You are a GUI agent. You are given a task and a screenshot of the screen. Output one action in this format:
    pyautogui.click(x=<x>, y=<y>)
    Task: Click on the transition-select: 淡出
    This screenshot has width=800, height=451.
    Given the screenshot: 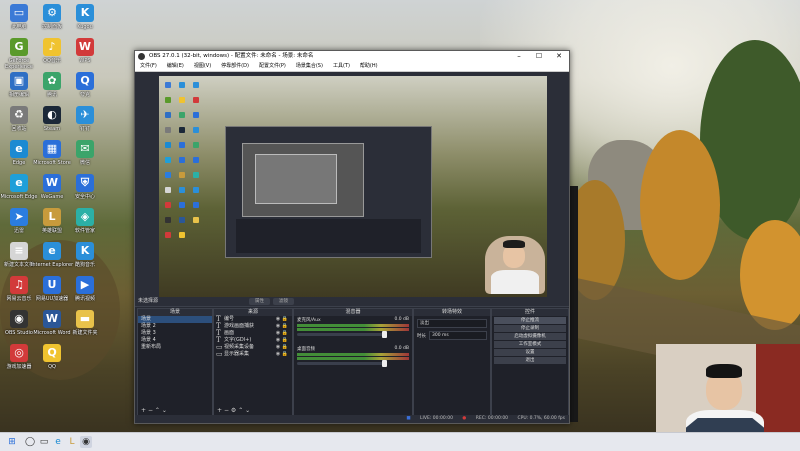 What is the action you would take?
    pyautogui.click(x=452, y=323)
    